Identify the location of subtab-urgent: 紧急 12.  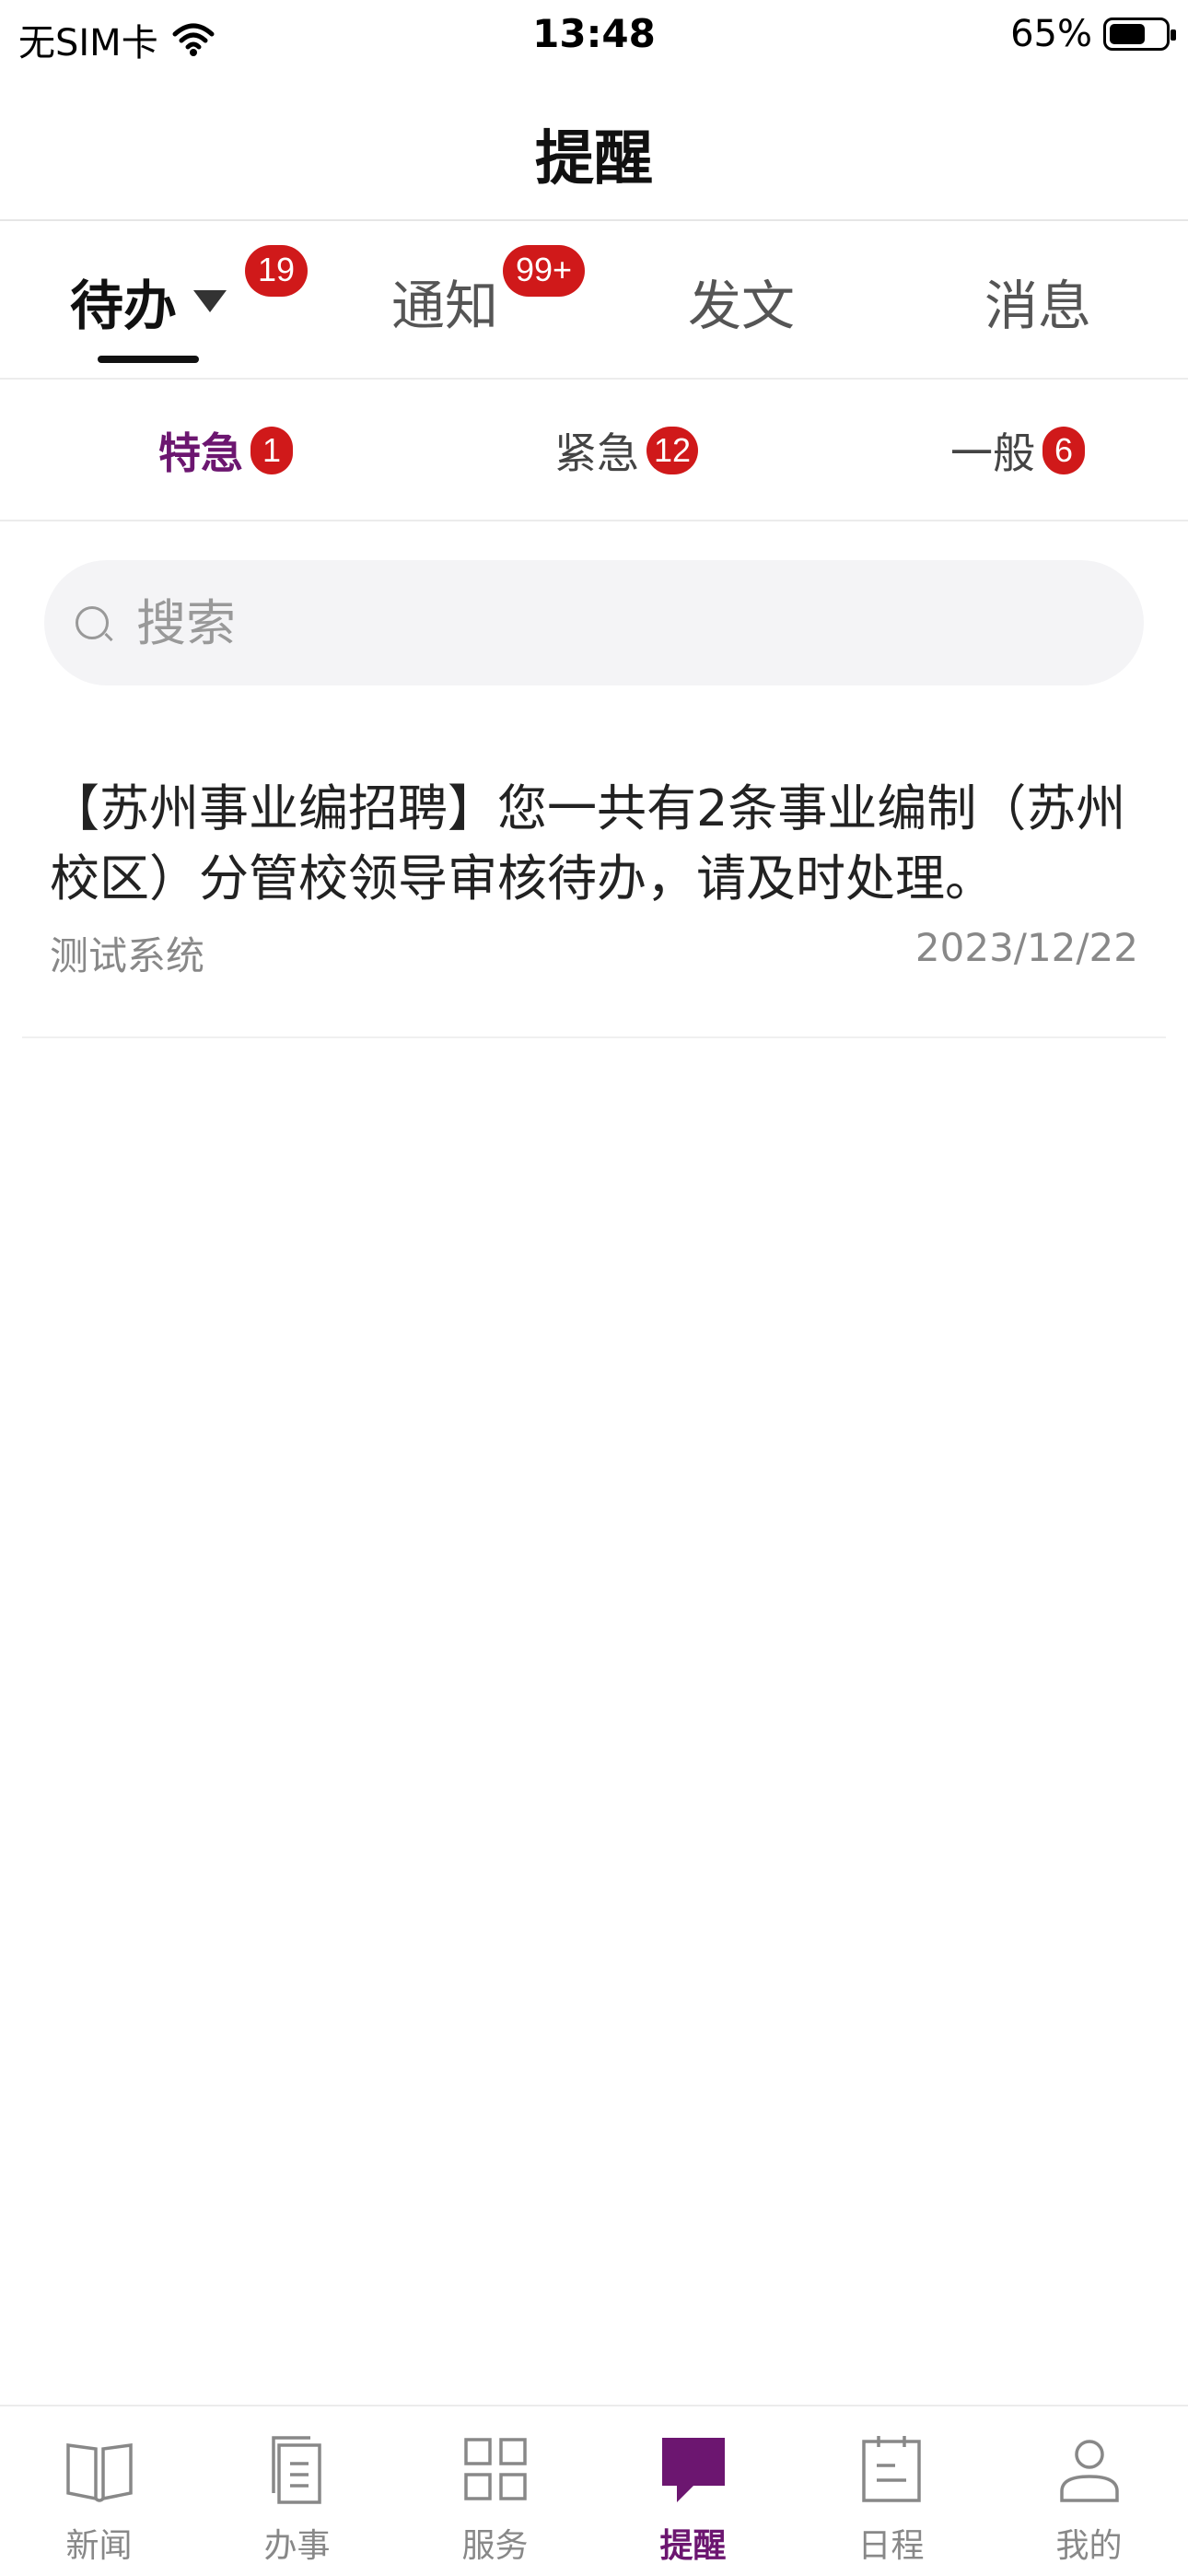
(626, 450).